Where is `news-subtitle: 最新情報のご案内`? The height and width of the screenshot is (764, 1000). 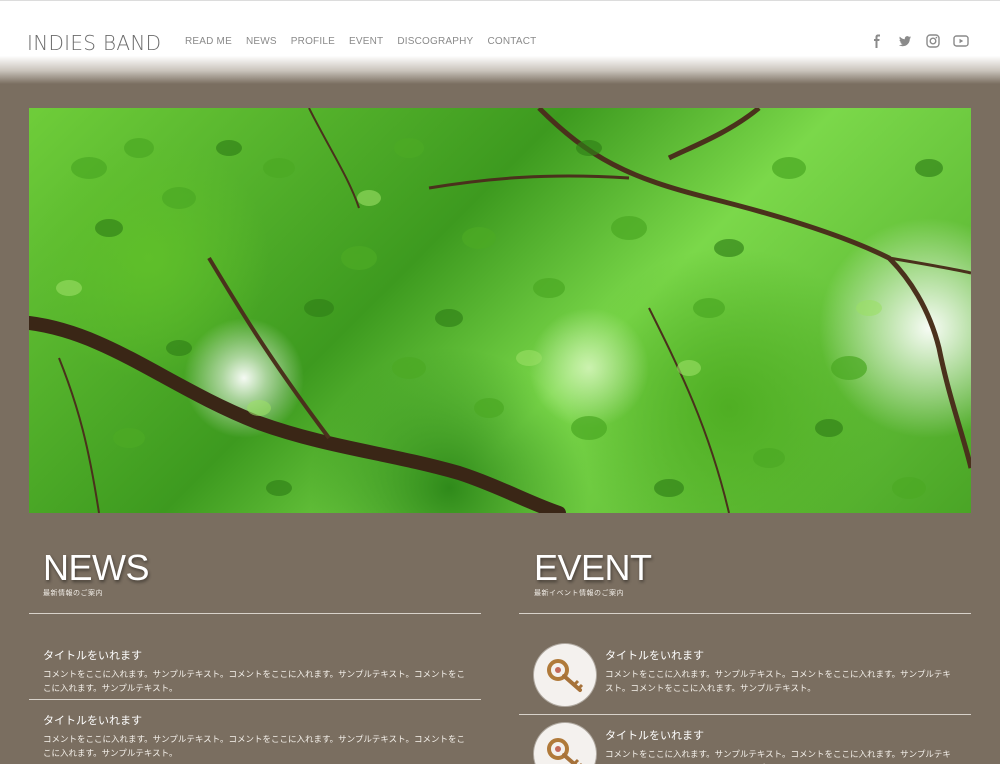
news-subtitle: 最新情報のご案内 is located at coordinates (73, 593).